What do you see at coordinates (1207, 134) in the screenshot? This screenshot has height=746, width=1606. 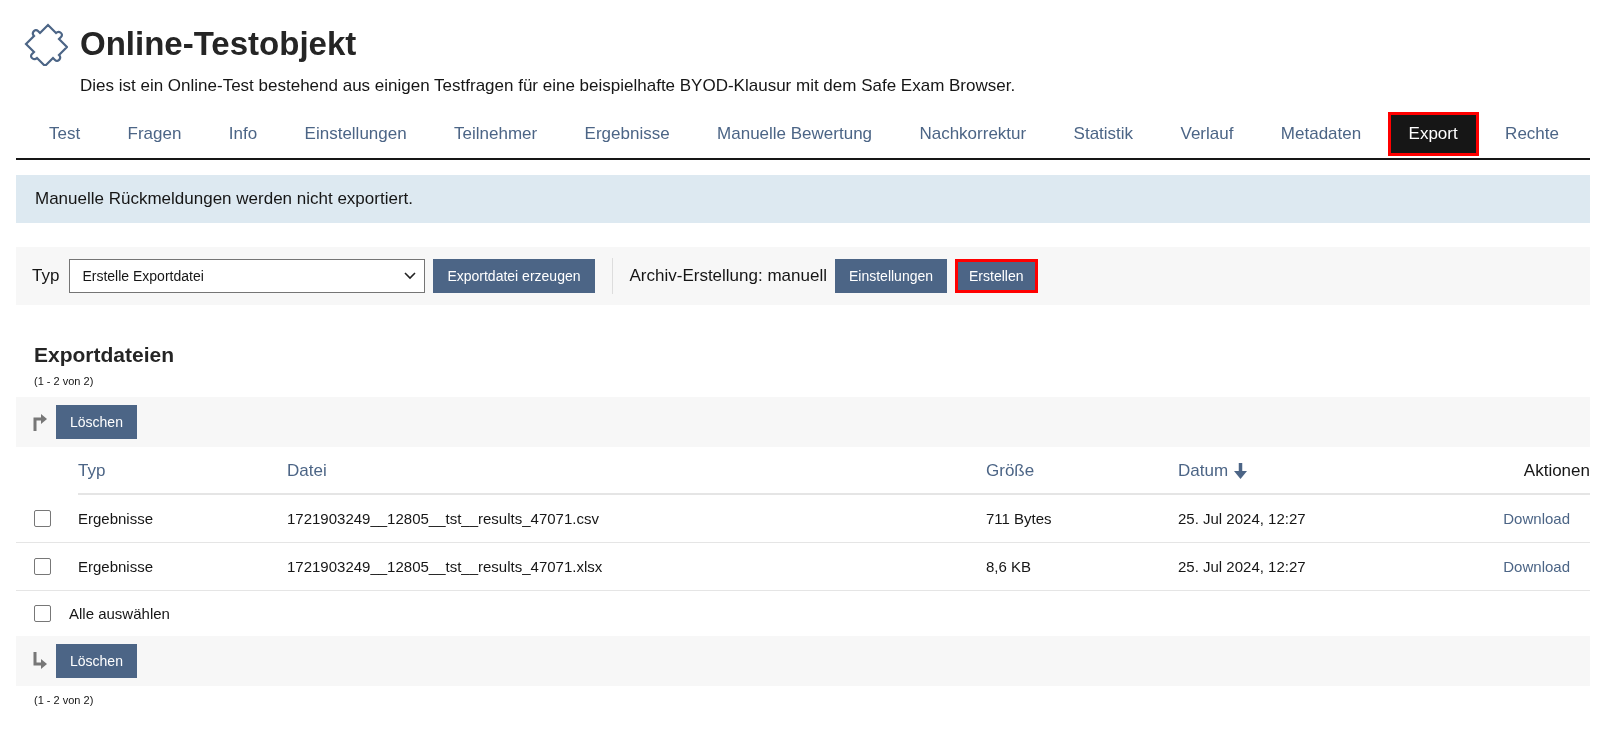 I see `tab: Verlauf` at bounding box center [1207, 134].